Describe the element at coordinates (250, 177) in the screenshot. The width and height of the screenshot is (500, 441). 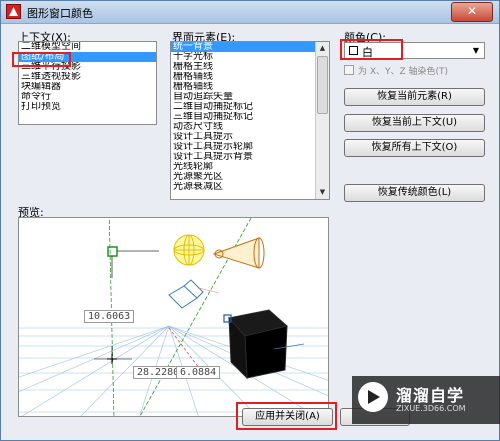
I see `interface-element-item: 光源聚光区` at that location.